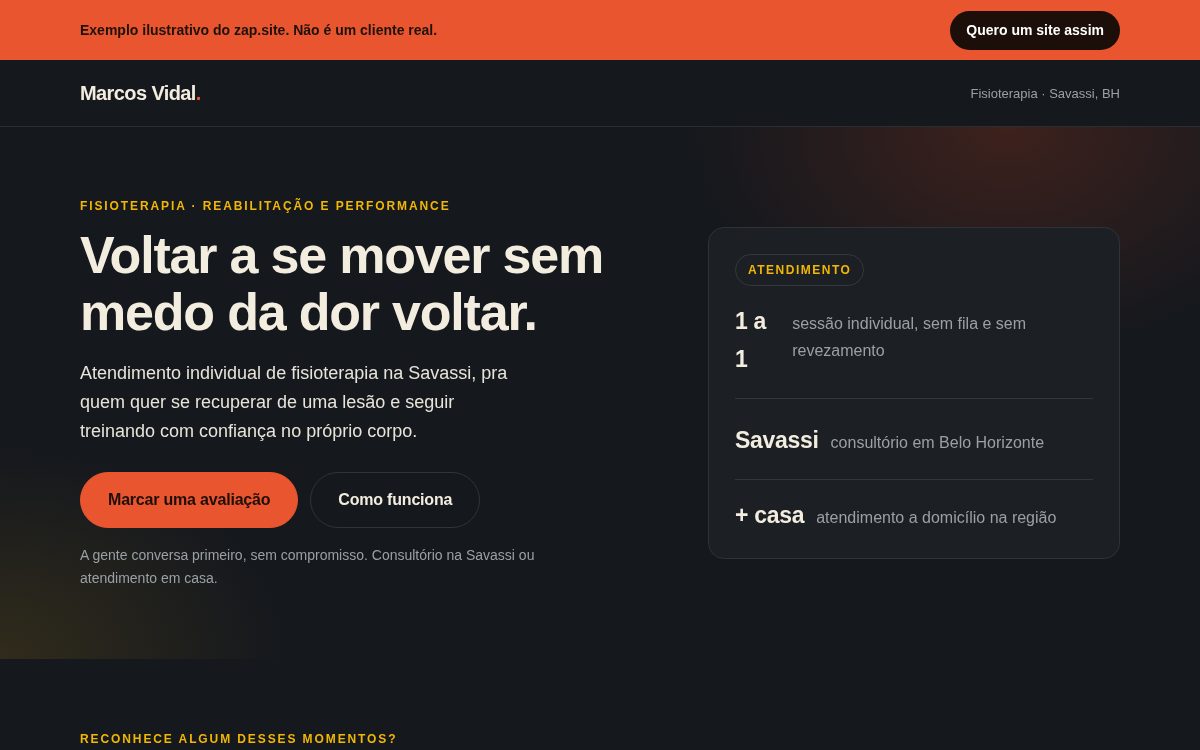  Describe the element at coordinates (265, 205) in the screenshot. I see `hero-eyebrow: FISIOTERAPIA · REABILITAÇÃO E PERFORMANCE` at that location.